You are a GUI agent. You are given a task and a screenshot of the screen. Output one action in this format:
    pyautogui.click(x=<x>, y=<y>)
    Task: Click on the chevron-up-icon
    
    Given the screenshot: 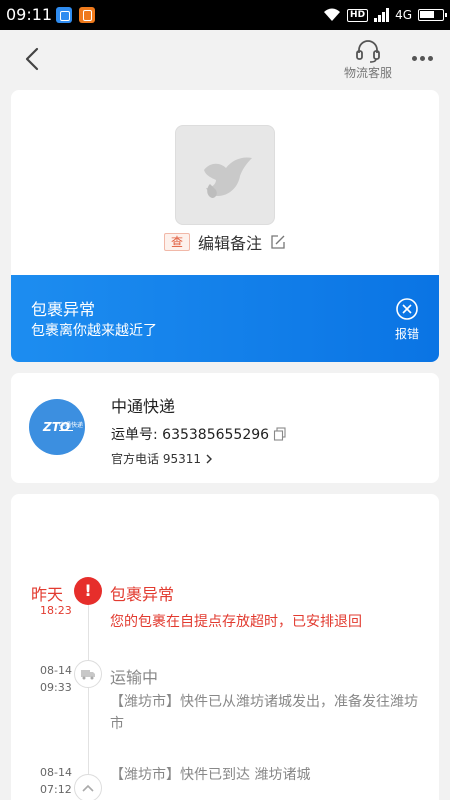 What is the action you would take?
    pyautogui.click(x=88, y=787)
    